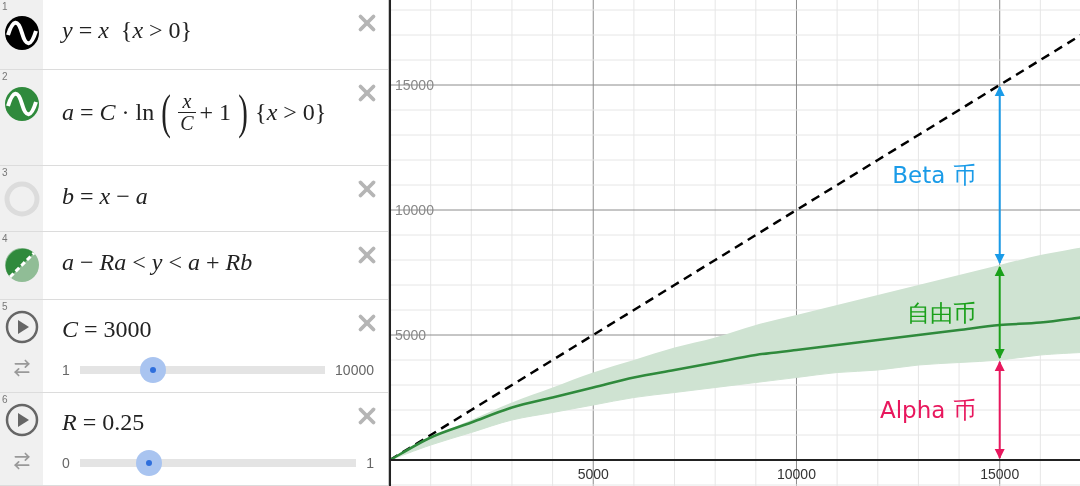  Describe the element at coordinates (941, 312) in the screenshot. I see `annotation-label: 自由币` at that location.